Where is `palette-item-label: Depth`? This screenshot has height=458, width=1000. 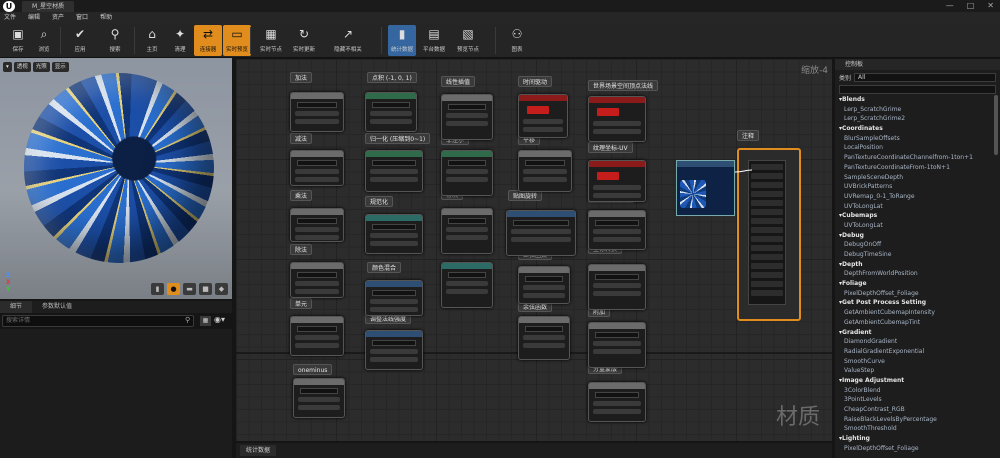
palette-item-label: Depth is located at coordinates (852, 264).